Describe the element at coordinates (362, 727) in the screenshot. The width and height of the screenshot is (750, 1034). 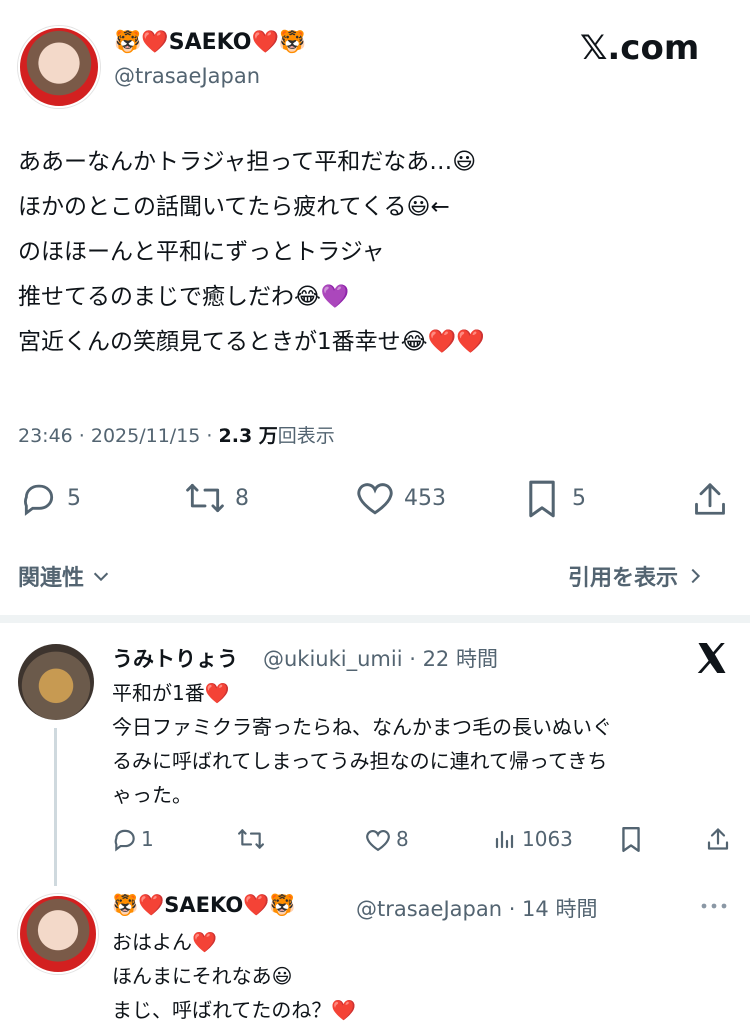
I see `reply-line: 今日ファミクラ寄ったらね、なんかまつ毛の長いぬいぐ` at that location.